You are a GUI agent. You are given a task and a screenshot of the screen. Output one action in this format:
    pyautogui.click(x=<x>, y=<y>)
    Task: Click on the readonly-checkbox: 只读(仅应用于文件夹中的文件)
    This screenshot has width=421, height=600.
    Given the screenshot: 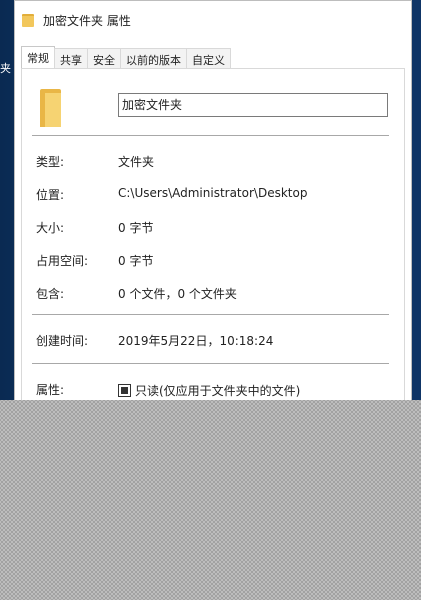 What is the action you would take?
    pyautogui.click(x=209, y=390)
    